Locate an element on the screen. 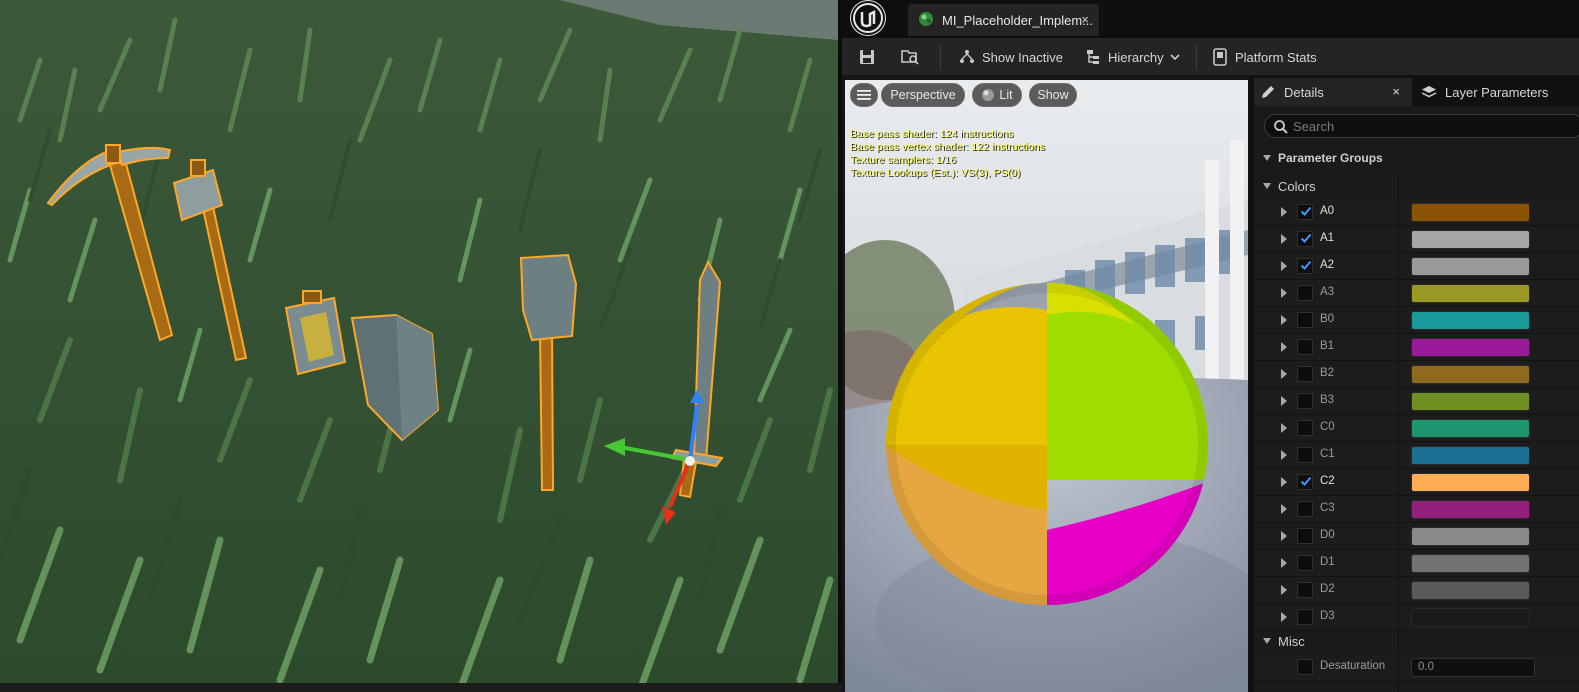 The image size is (1579, 692). color-param-row: D1 is located at coordinates (1416, 563).